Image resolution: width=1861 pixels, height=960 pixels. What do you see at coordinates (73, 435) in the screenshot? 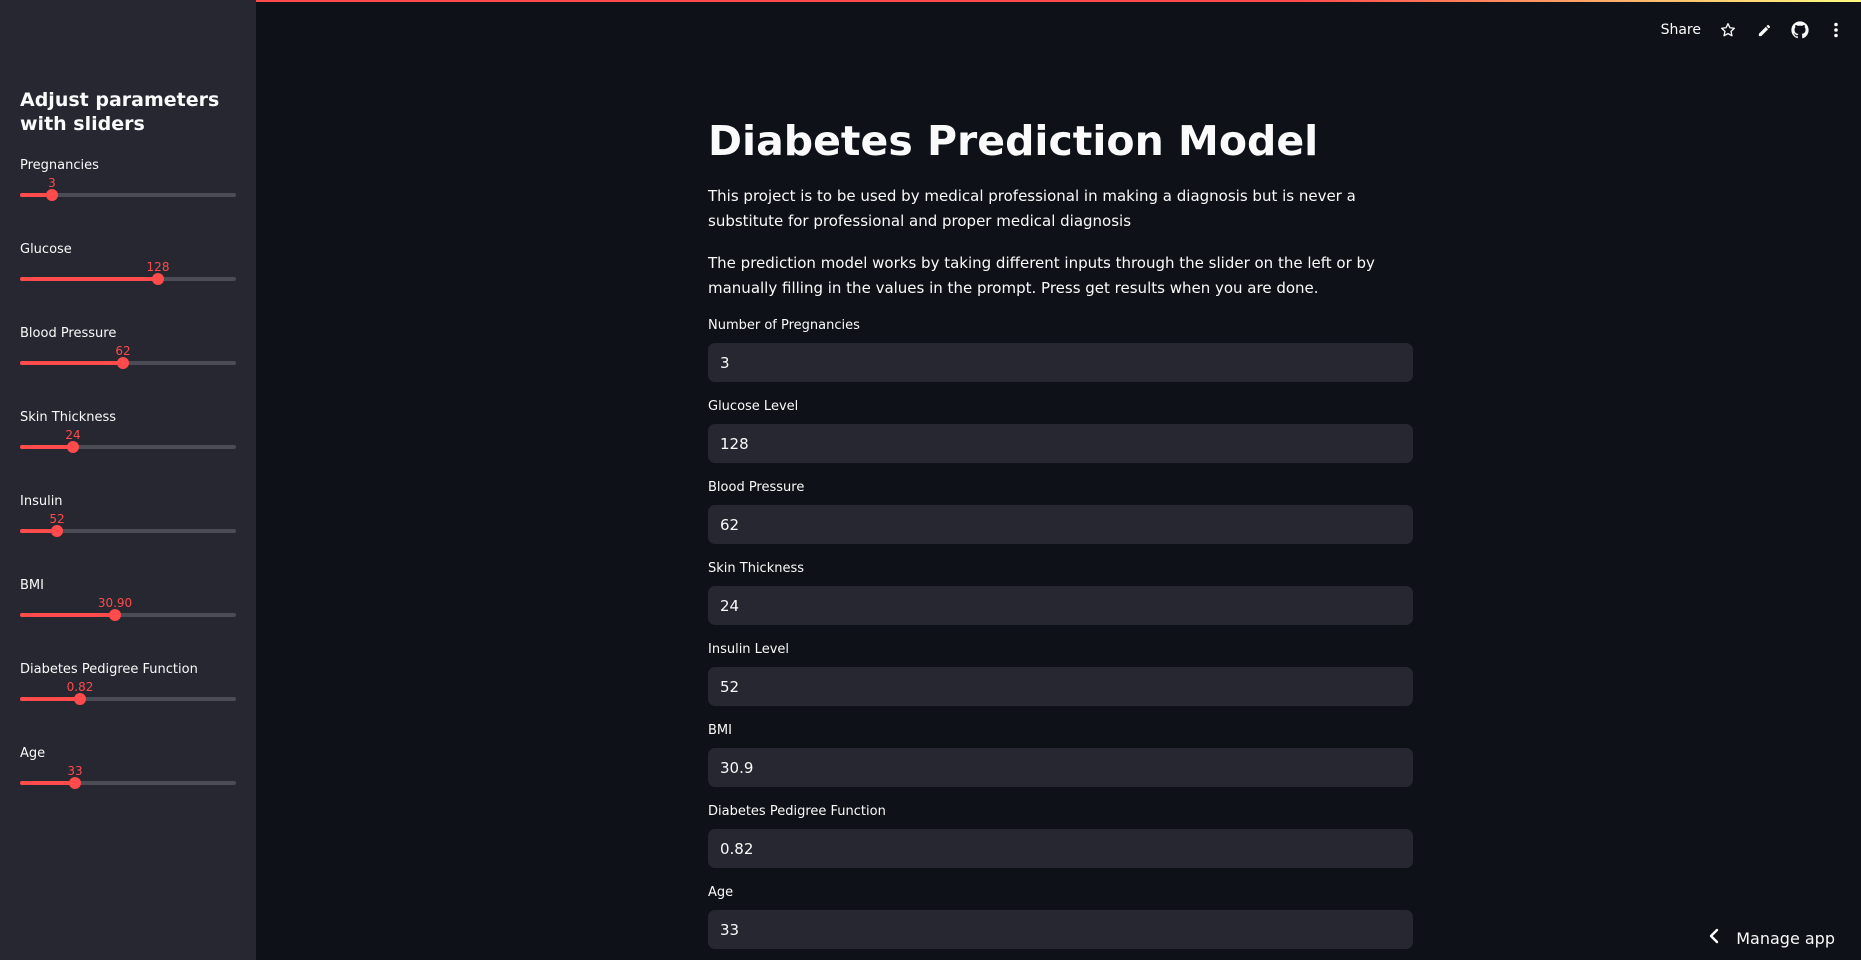
I see `slider-value: 24` at bounding box center [73, 435].